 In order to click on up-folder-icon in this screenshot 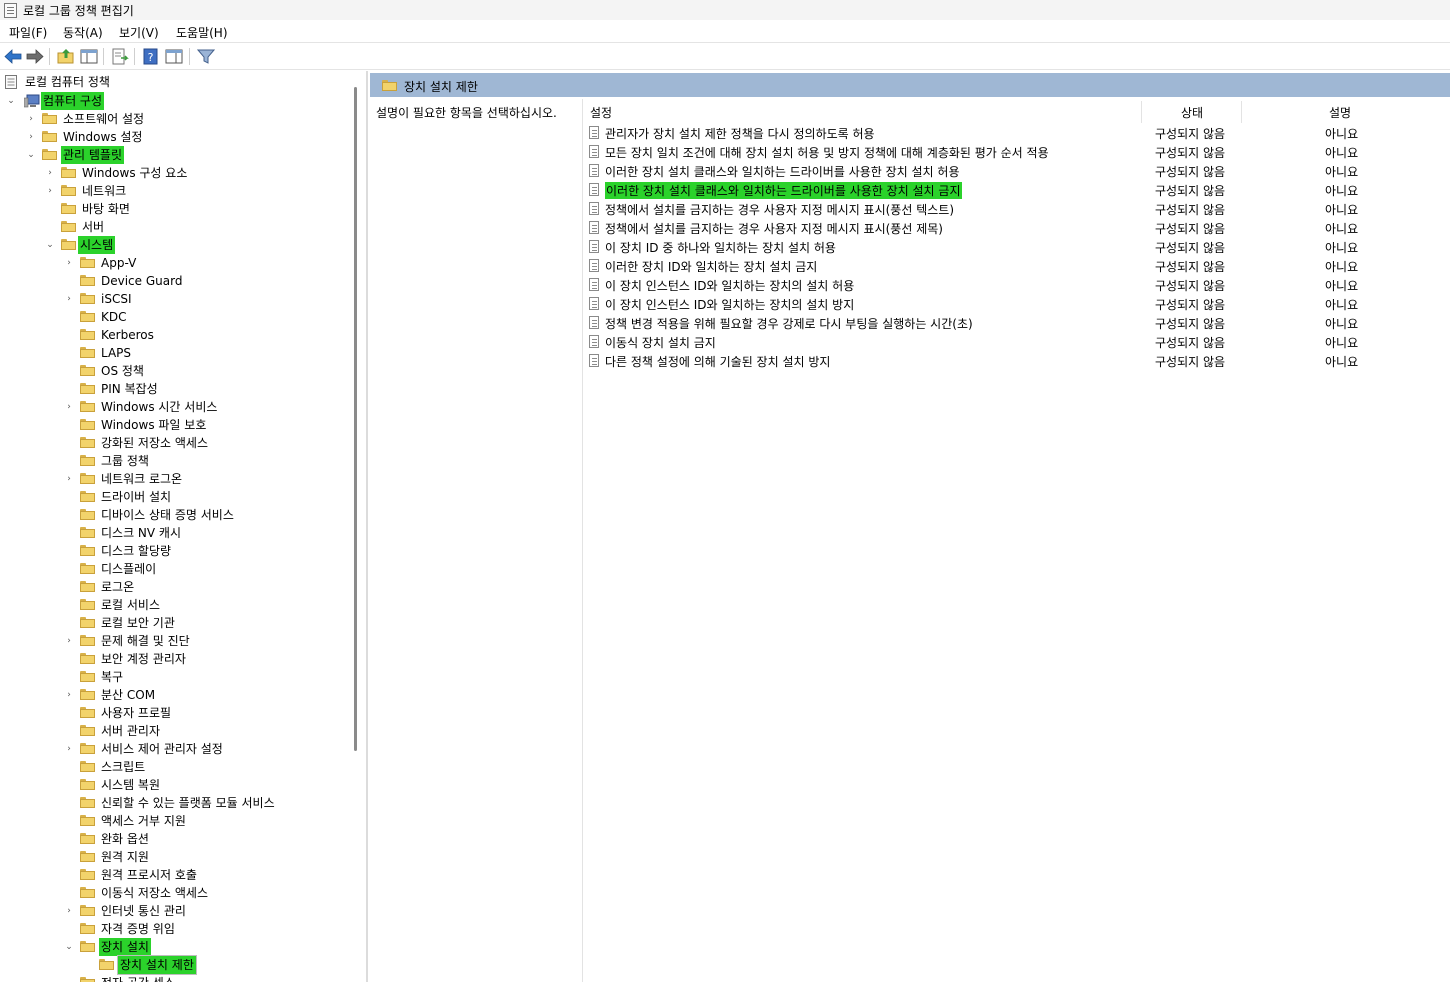, I will do `click(66, 56)`.